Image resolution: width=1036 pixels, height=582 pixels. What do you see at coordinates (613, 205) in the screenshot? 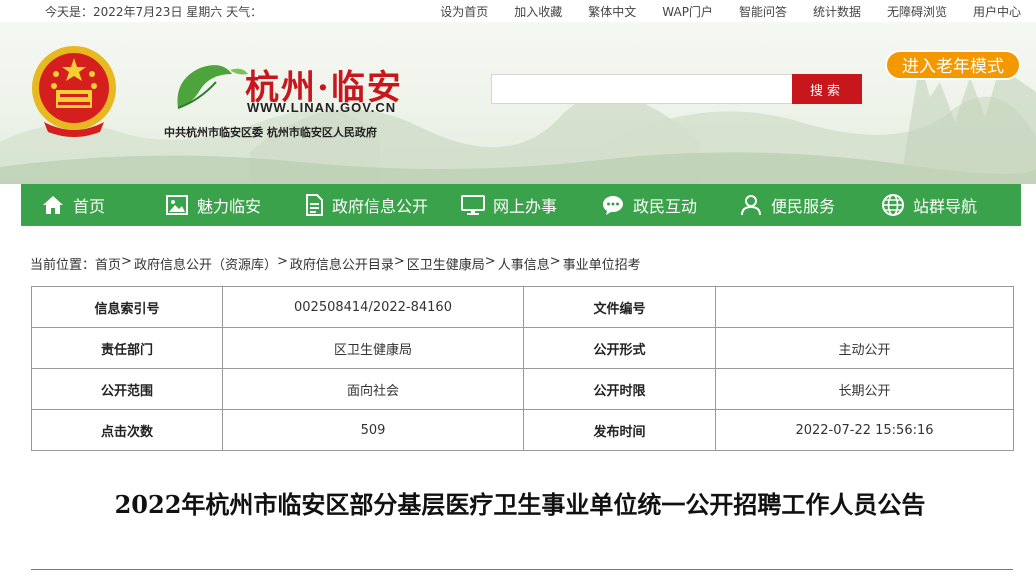
I see `chat-icon` at bounding box center [613, 205].